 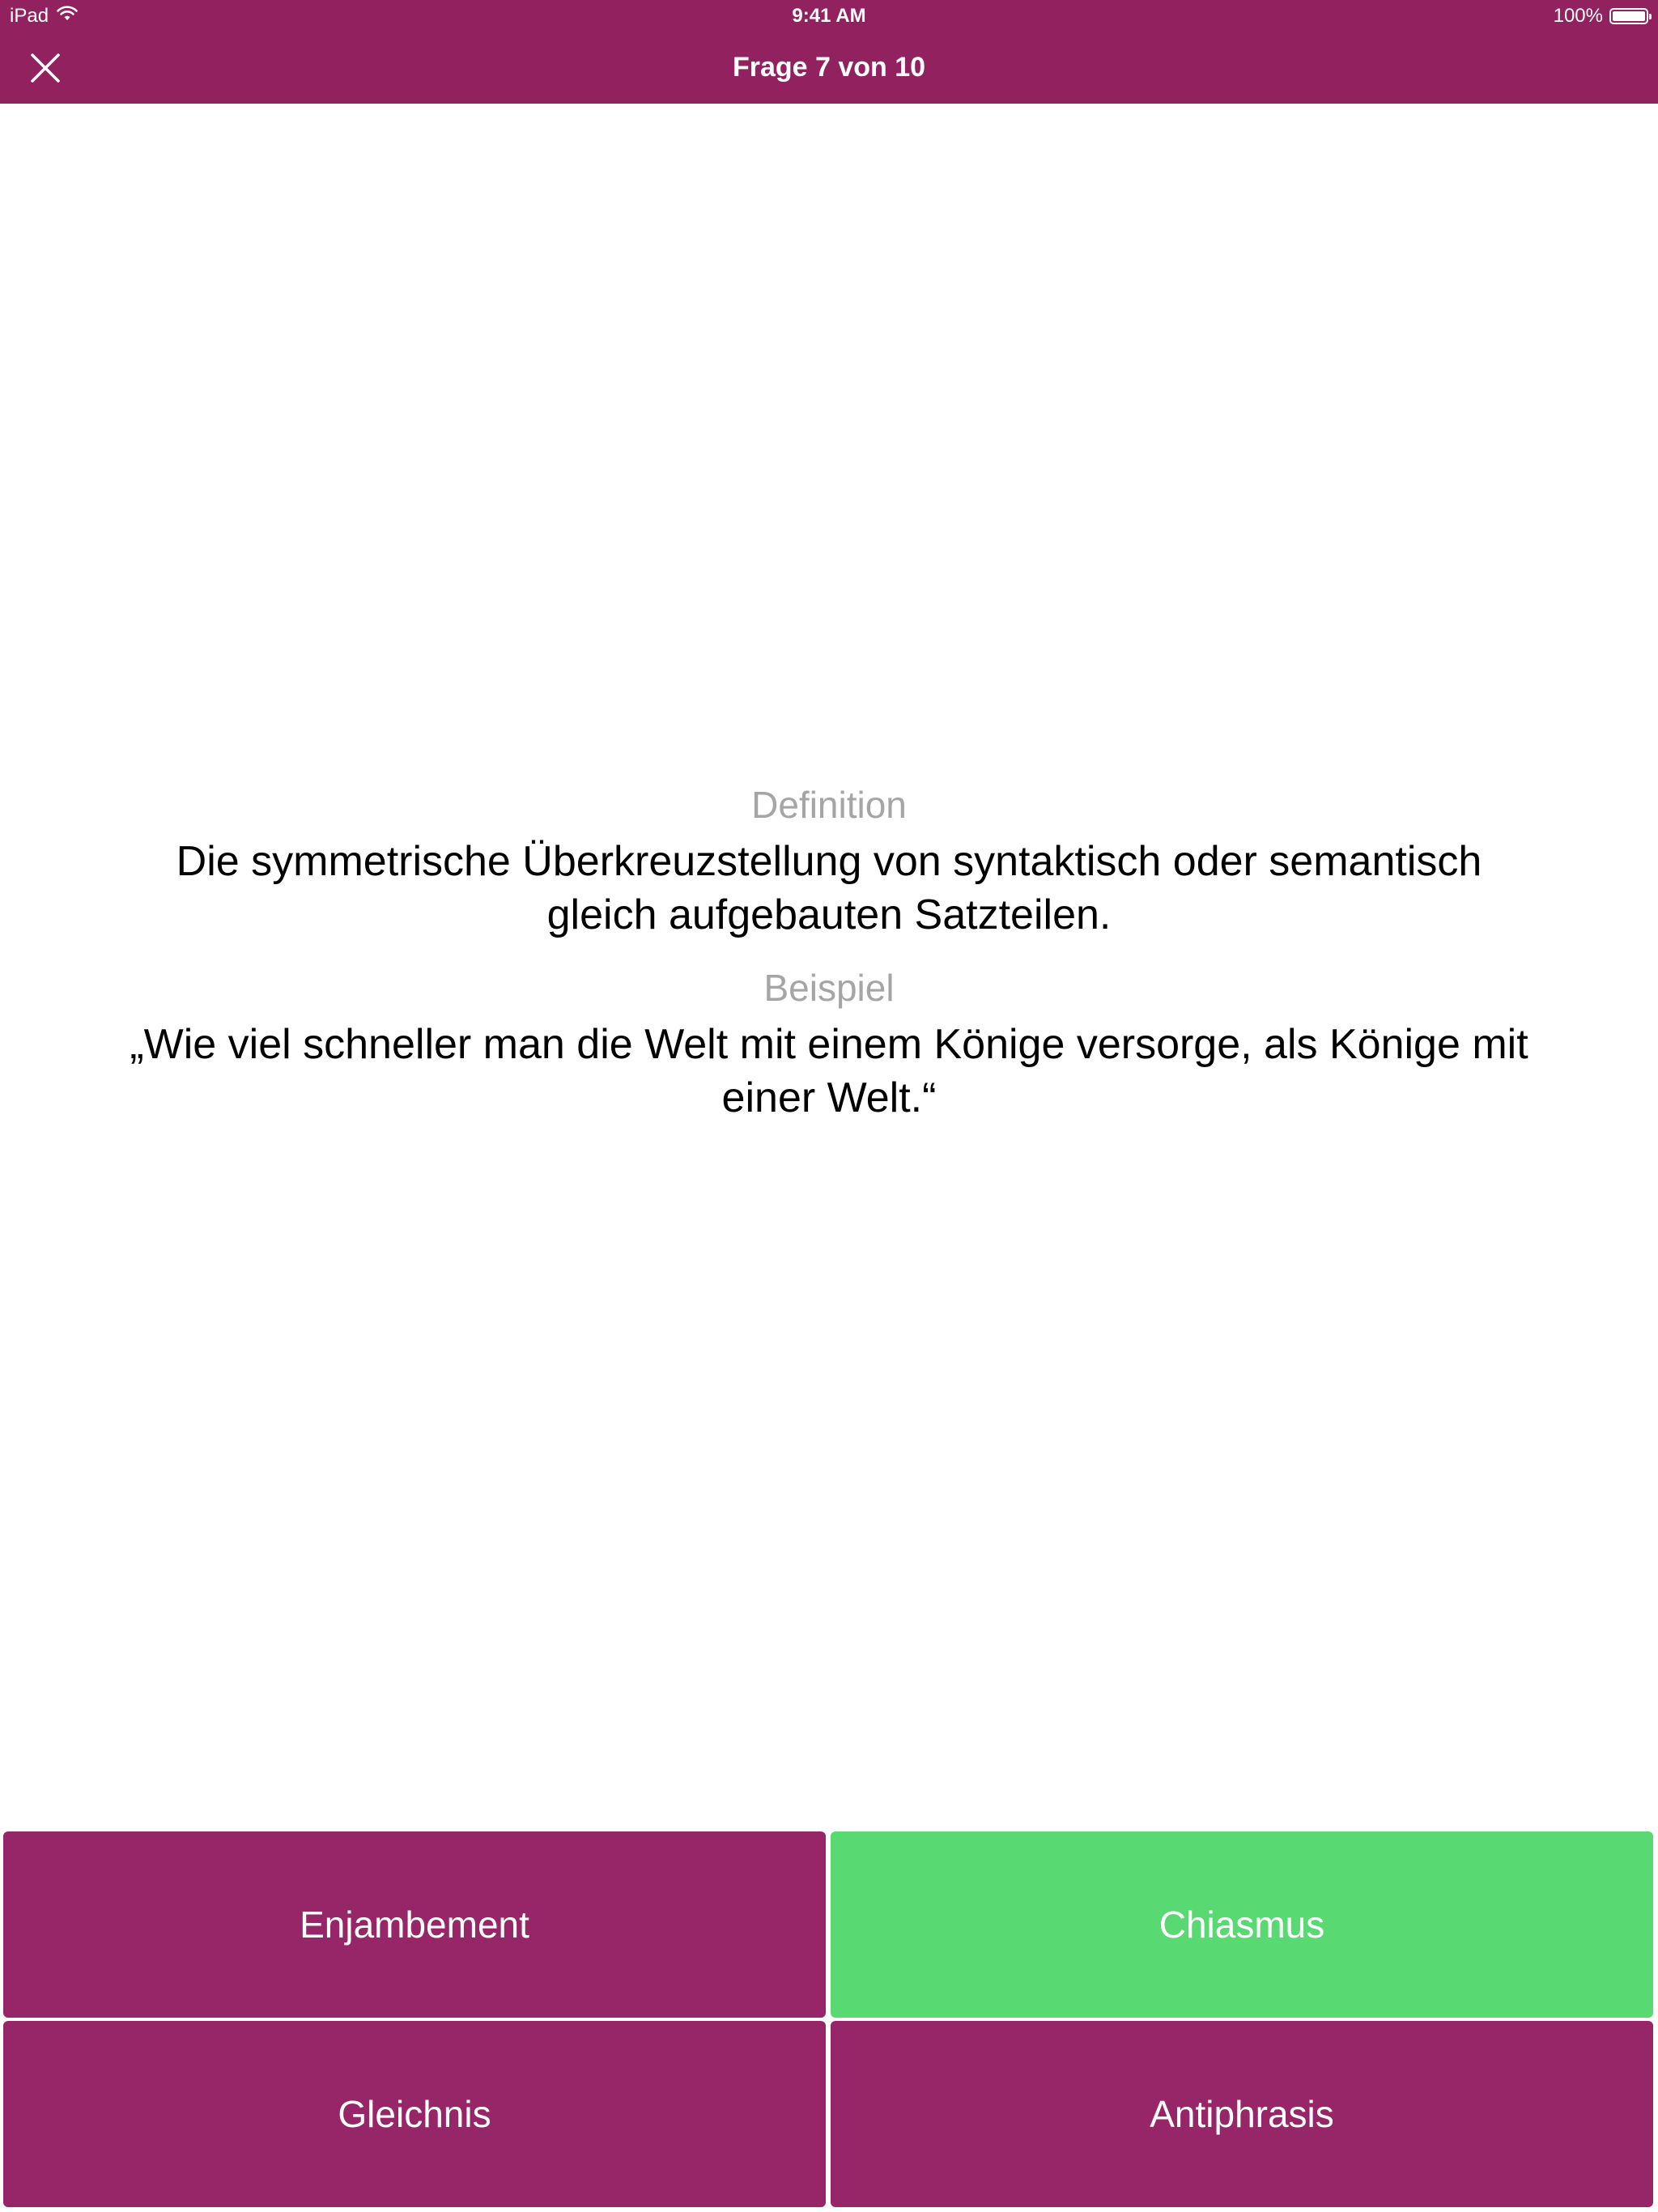 I want to click on nav-bar: Frage 7 von 10, so click(x=829, y=68).